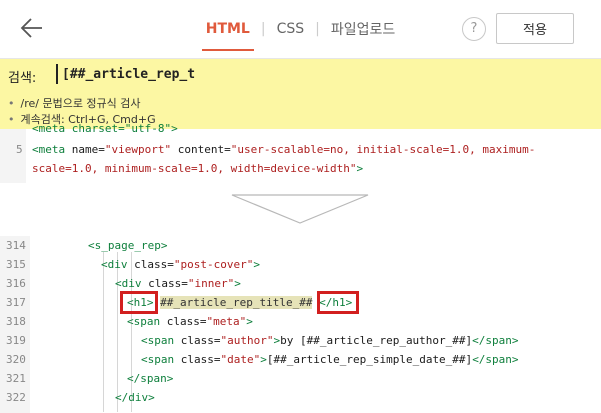 This screenshot has height=413, width=601. I want to click on code-value: "viewport", so click(141, 149).